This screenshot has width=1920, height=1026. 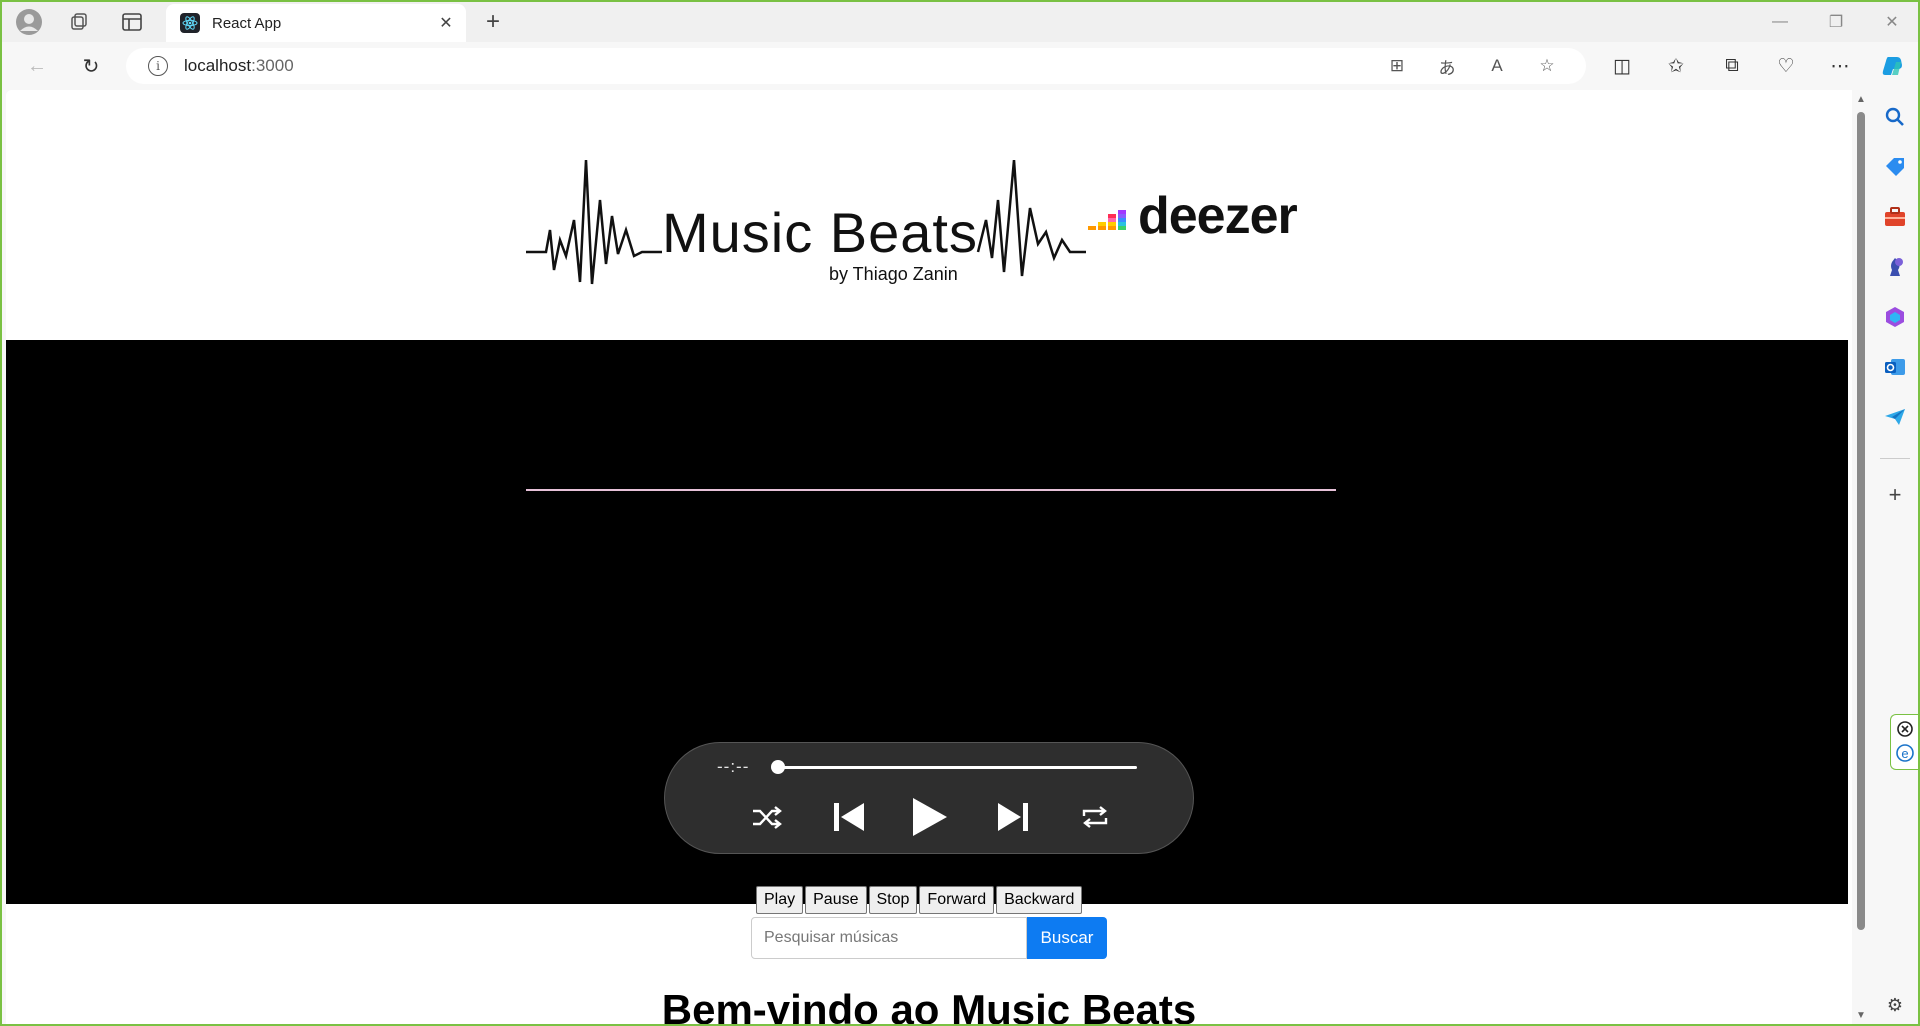 What do you see at coordinates (493, 22) in the screenshot?
I see `new-tab-button: +` at bounding box center [493, 22].